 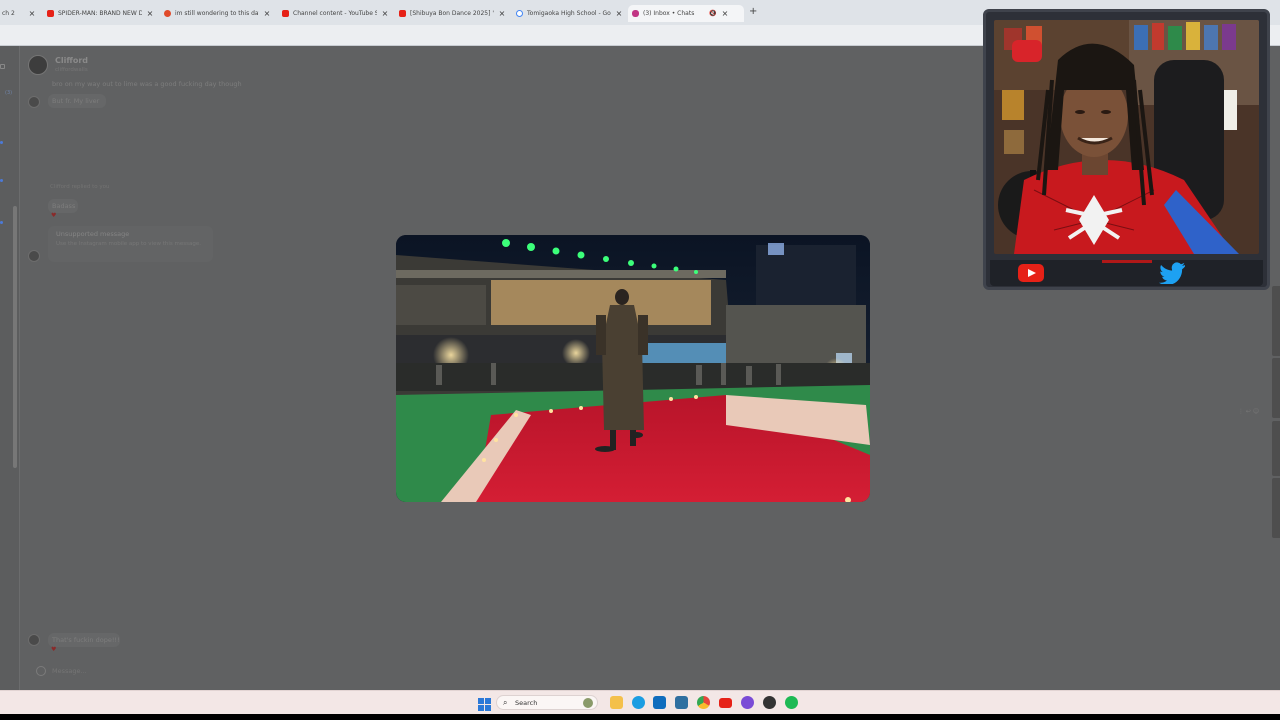 I want to click on search-icon: ⌕, so click(x=505, y=702).